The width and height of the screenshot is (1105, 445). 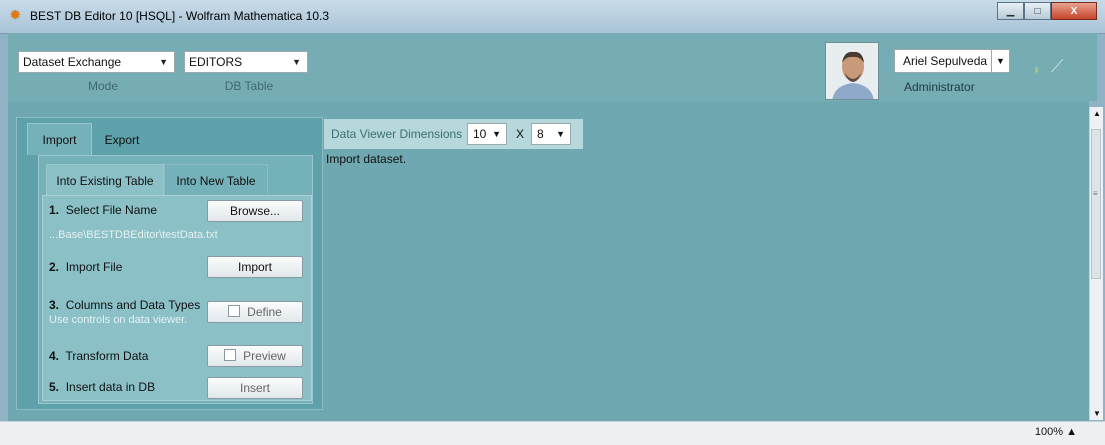 What do you see at coordinates (255, 388) in the screenshot?
I see `insert-button: Insert` at bounding box center [255, 388].